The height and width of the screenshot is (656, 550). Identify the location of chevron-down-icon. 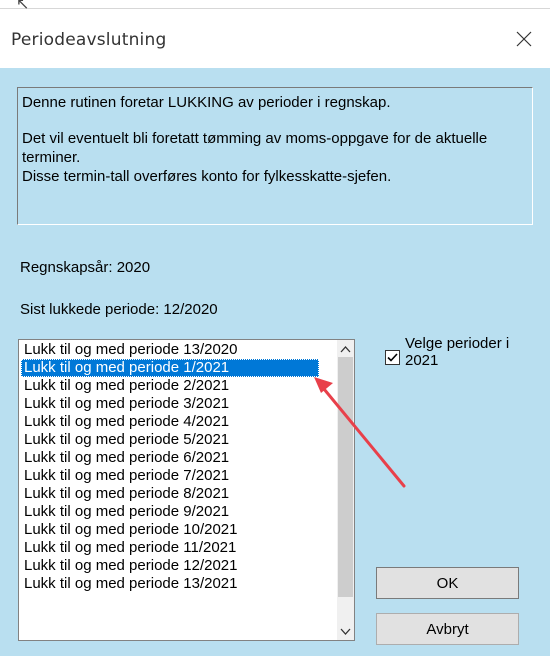
(345, 631).